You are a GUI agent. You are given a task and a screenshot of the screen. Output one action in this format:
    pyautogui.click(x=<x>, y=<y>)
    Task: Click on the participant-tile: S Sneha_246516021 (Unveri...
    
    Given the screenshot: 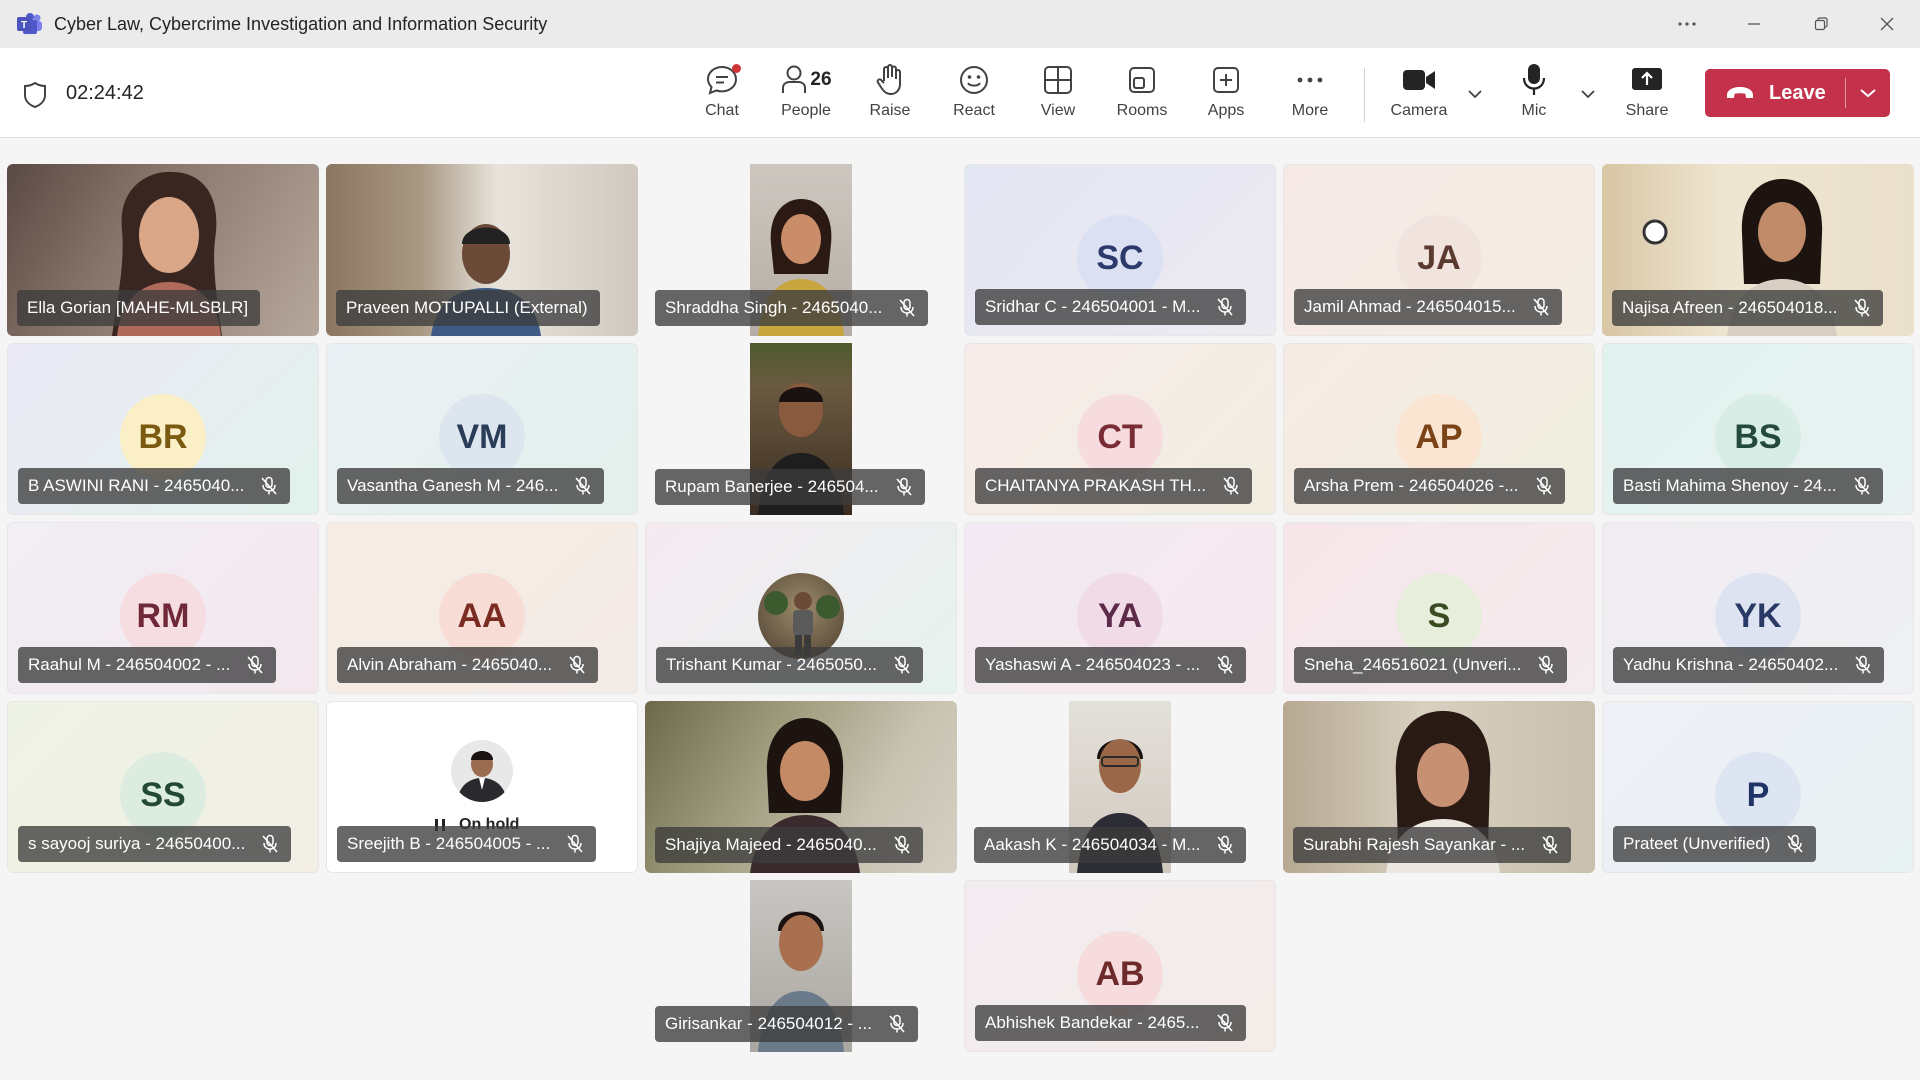 What is the action you would take?
    pyautogui.click(x=1439, y=608)
    